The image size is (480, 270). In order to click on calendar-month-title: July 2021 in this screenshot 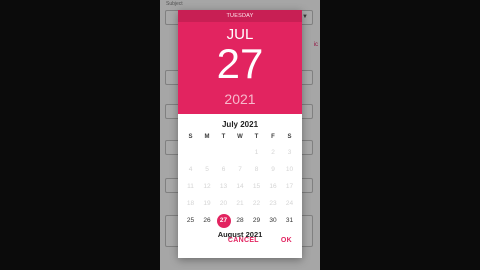, I will do `click(240, 124)`.